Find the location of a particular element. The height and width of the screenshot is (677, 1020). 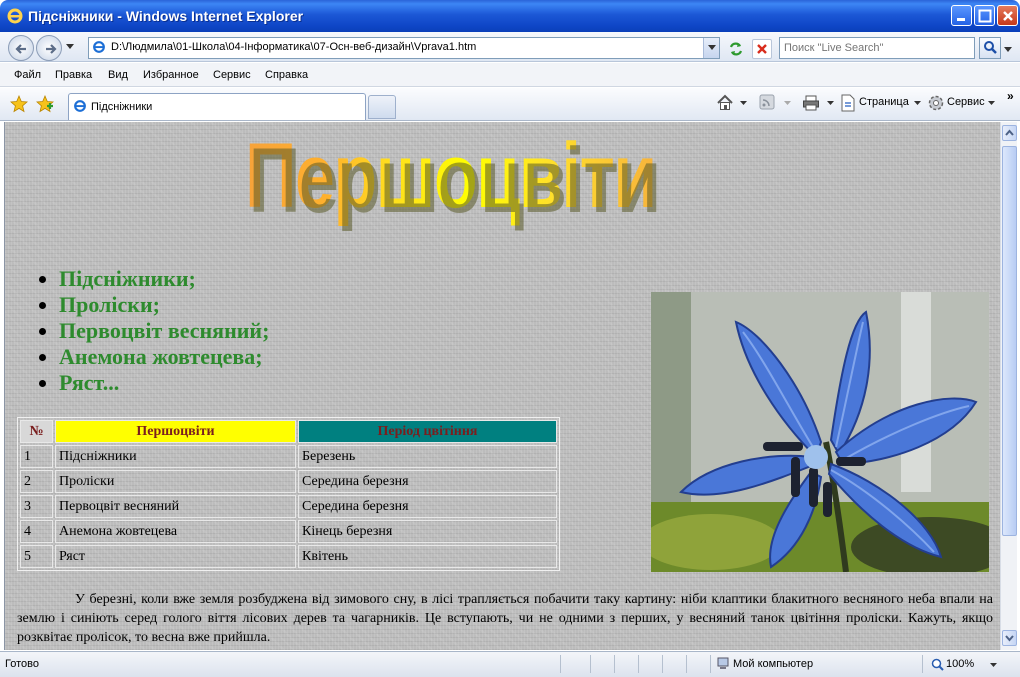

status-text: Готово is located at coordinates (22, 664).